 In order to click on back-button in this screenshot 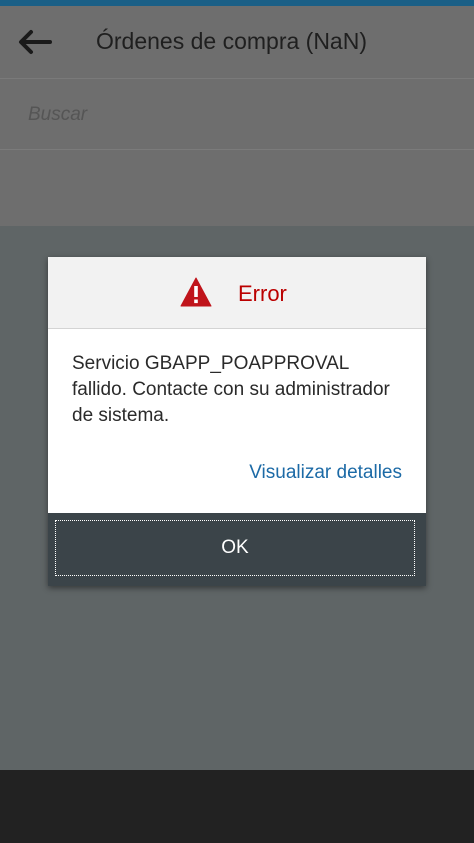, I will do `click(35, 42)`.